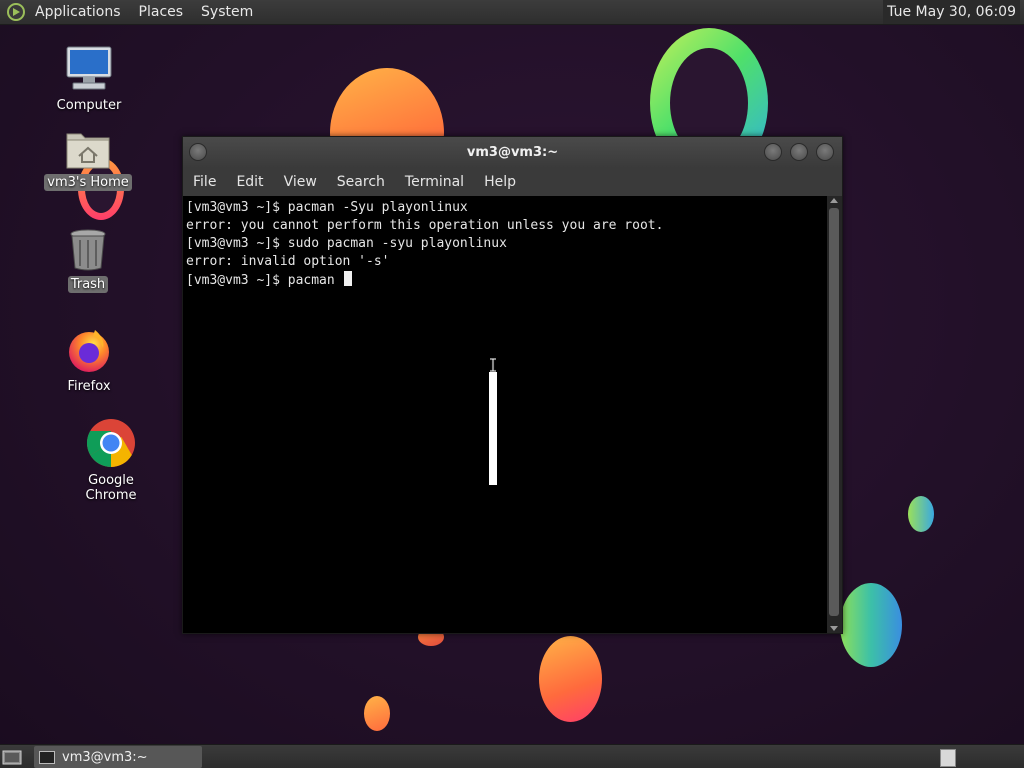 The image size is (1024, 768). What do you see at coordinates (204, 182) in the screenshot?
I see `menu-file: File` at bounding box center [204, 182].